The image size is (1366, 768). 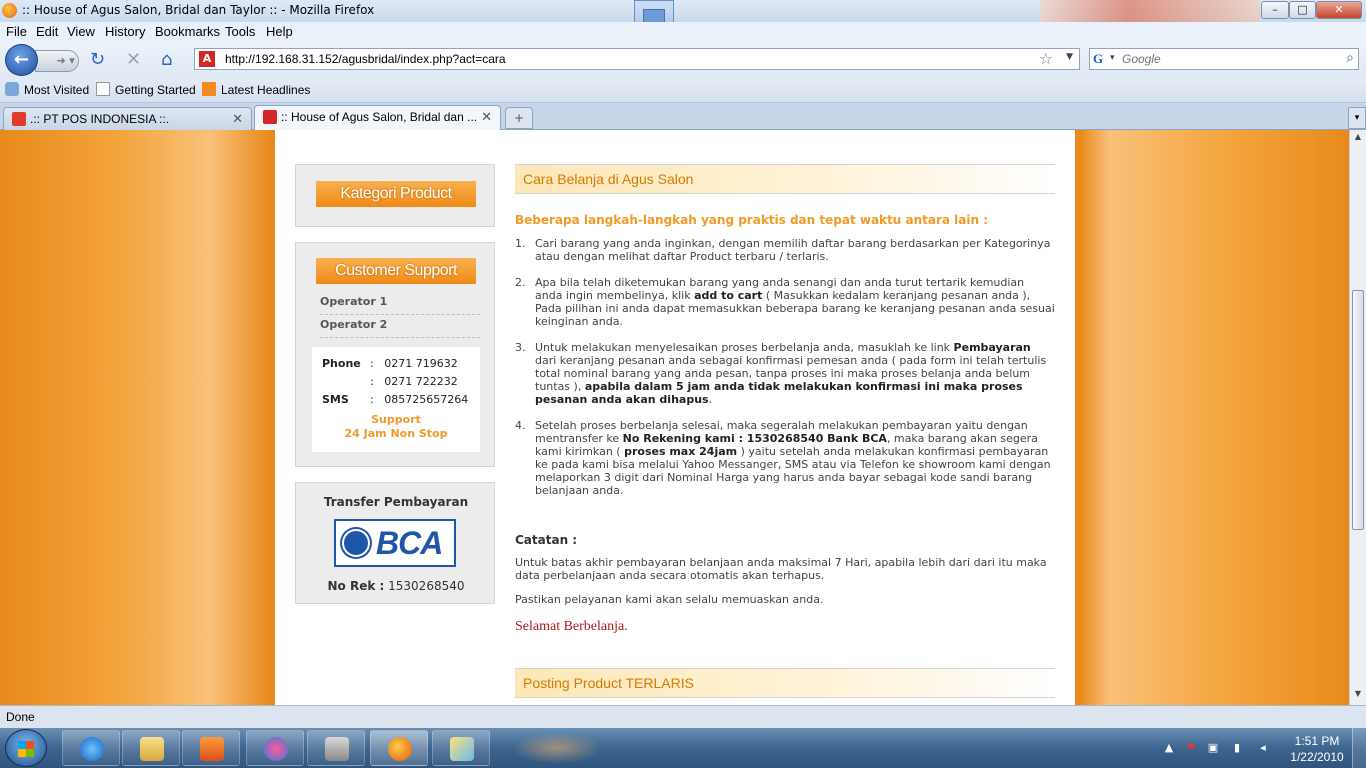 I want to click on tab-pos-indonesia: .:: PT POS INDONESIA ::. ✕, so click(x=127, y=118).